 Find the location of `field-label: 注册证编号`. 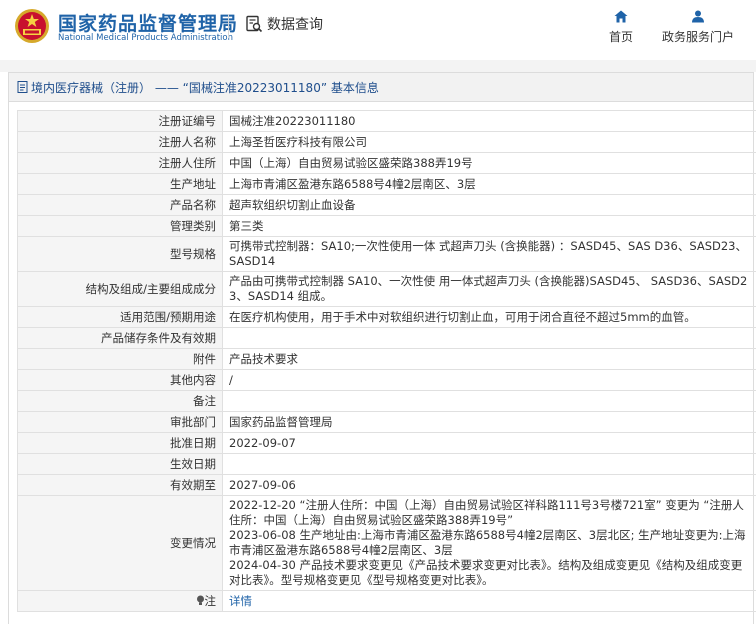

field-label: 注册证编号 is located at coordinates (120, 121).